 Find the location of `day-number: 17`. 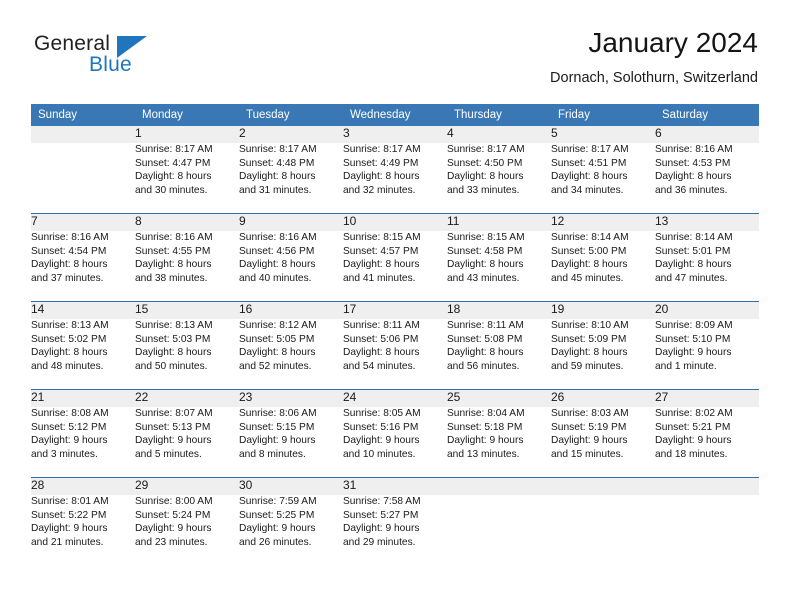

day-number: 17 is located at coordinates (395, 310).